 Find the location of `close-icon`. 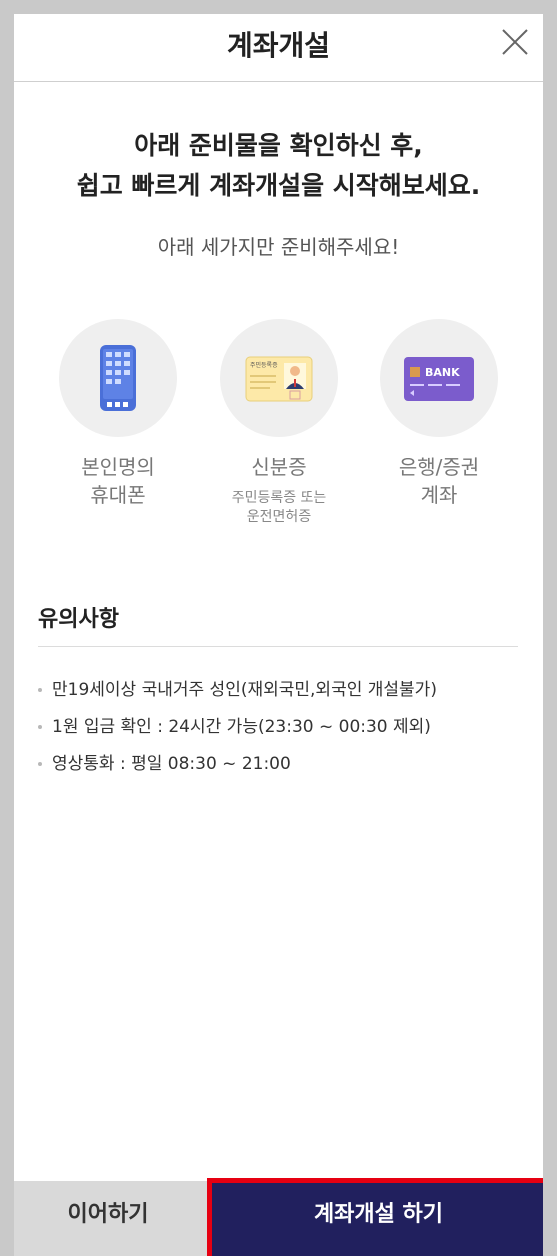

close-icon is located at coordinates (515, 42).